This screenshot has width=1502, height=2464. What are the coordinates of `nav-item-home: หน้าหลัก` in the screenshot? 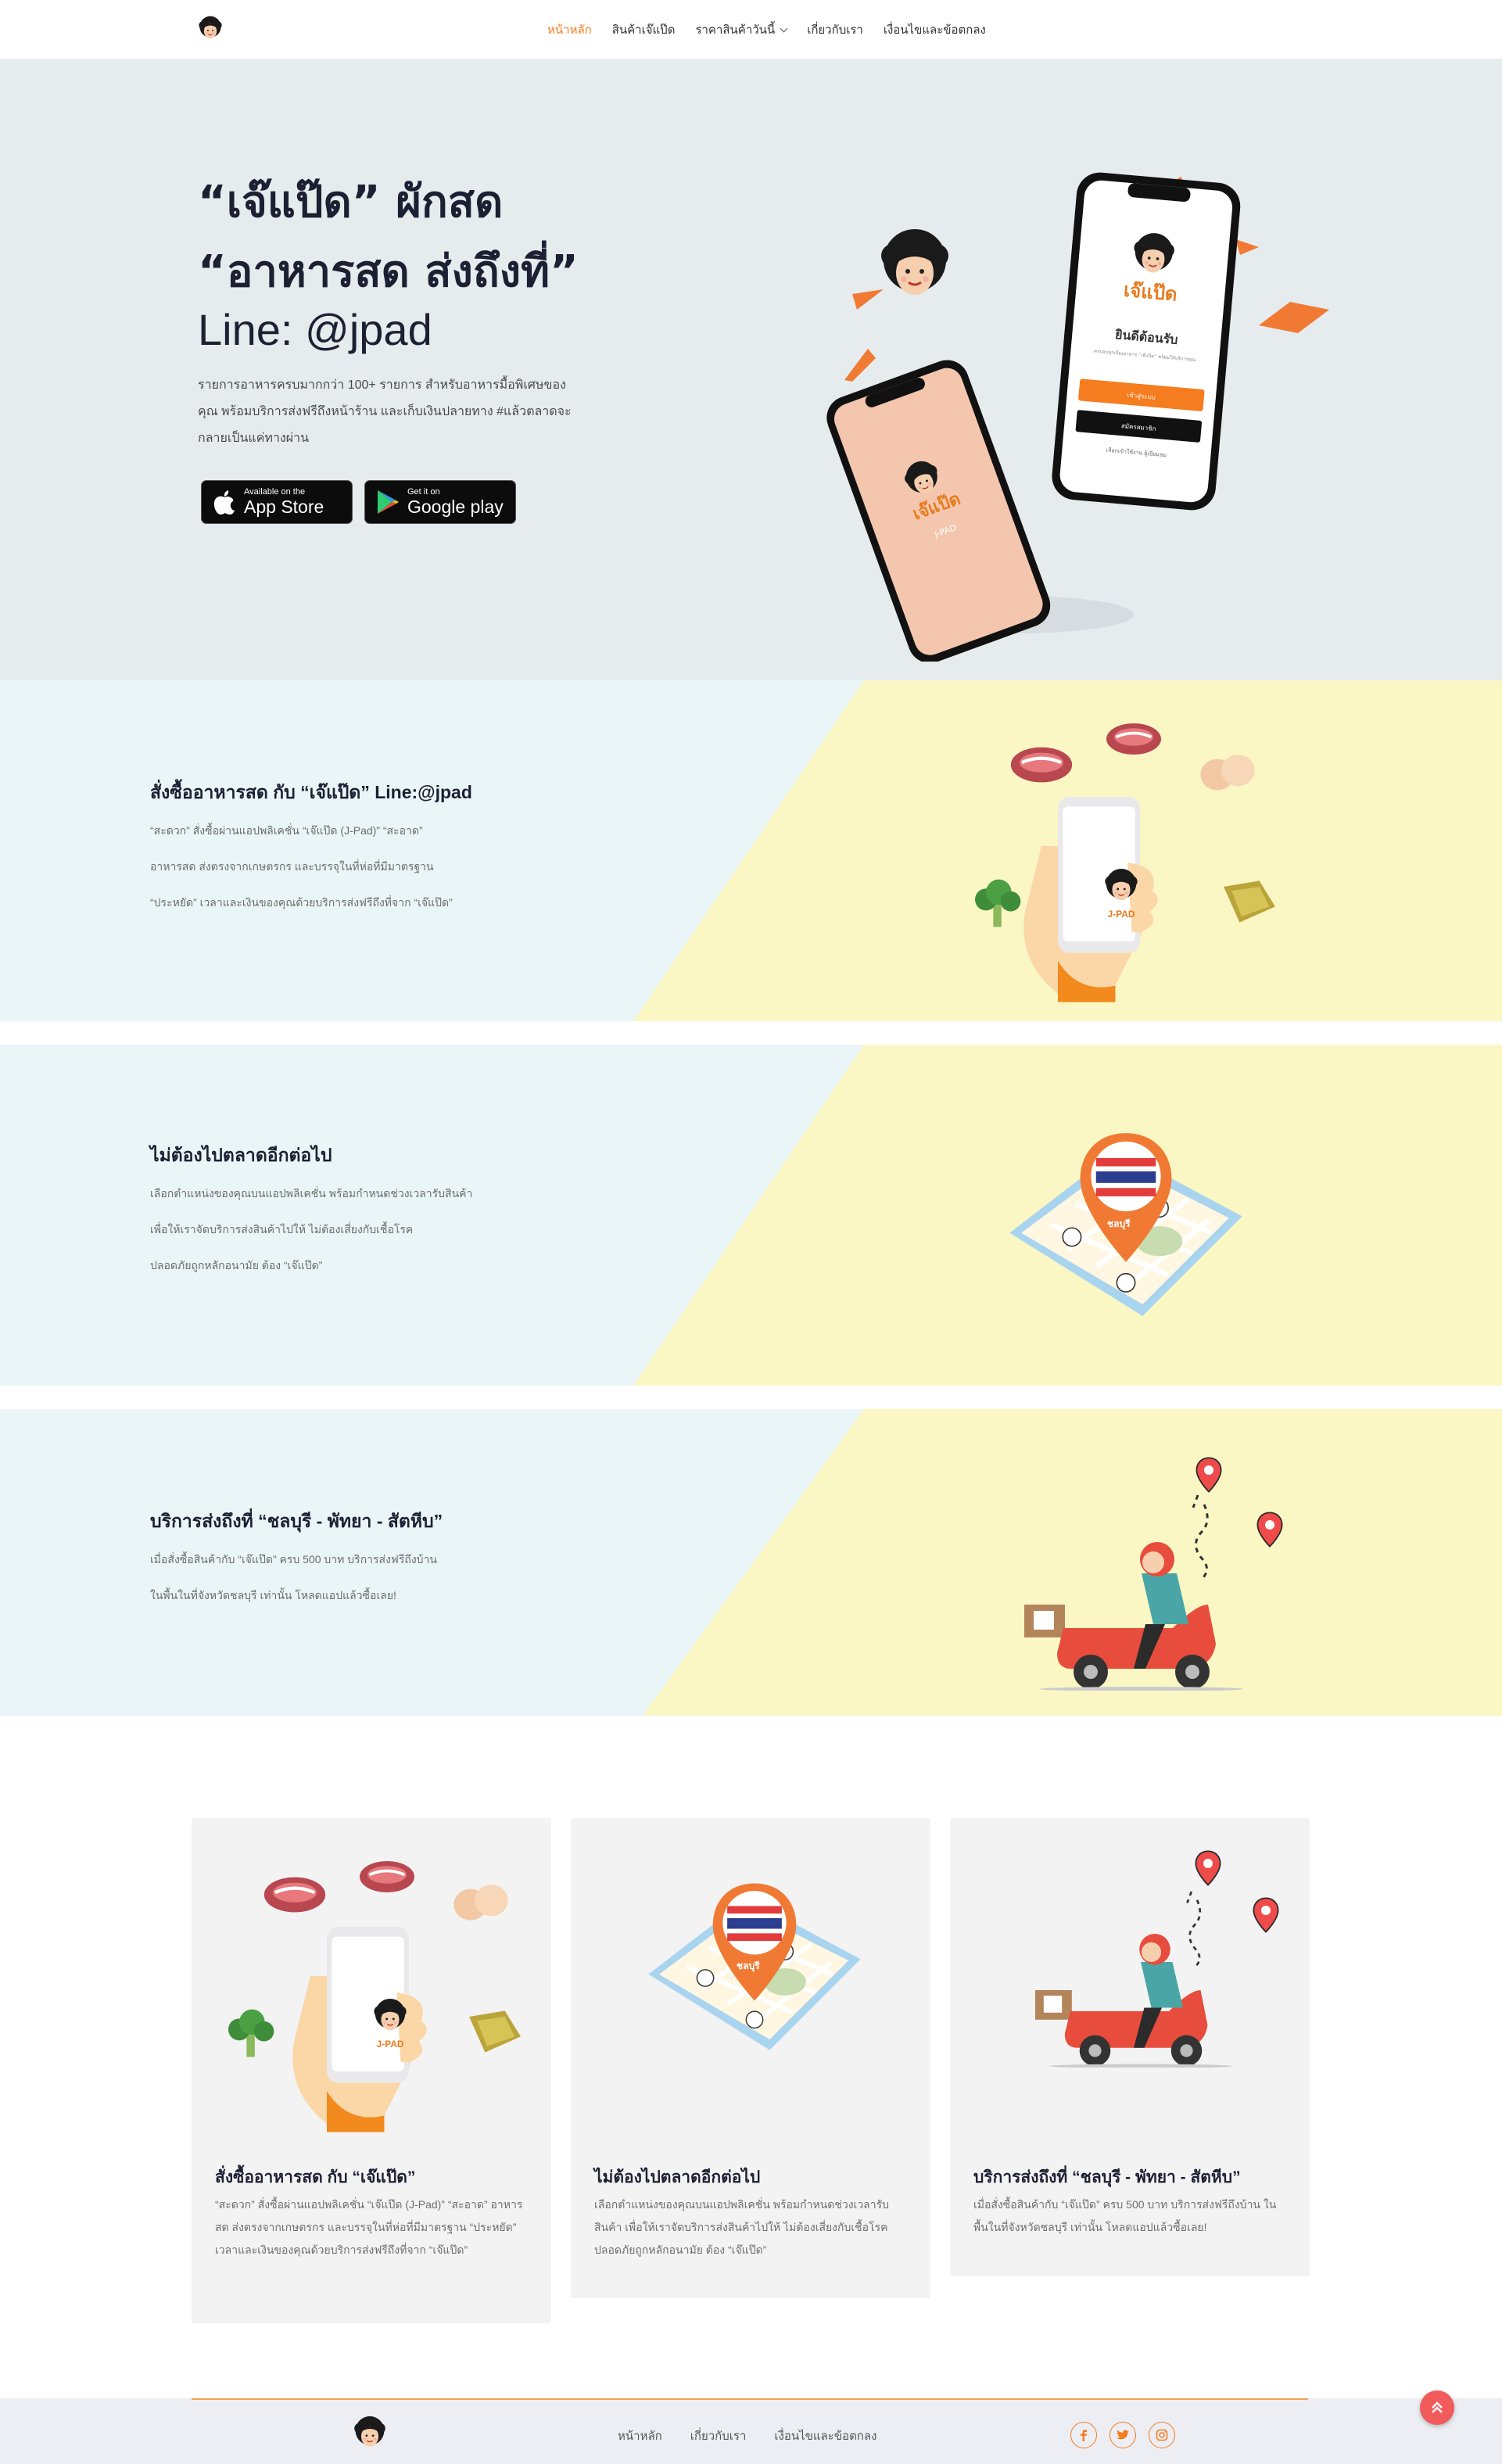 It's located at (569, 29).